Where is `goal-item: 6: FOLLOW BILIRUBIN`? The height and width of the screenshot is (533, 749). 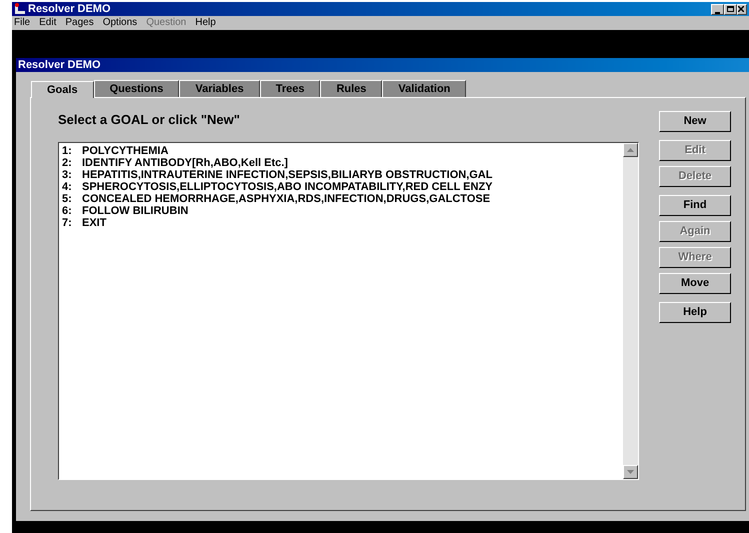 goal-item: 6: FOLLOW BILIRUBIN is located at coordinates (342, 211).